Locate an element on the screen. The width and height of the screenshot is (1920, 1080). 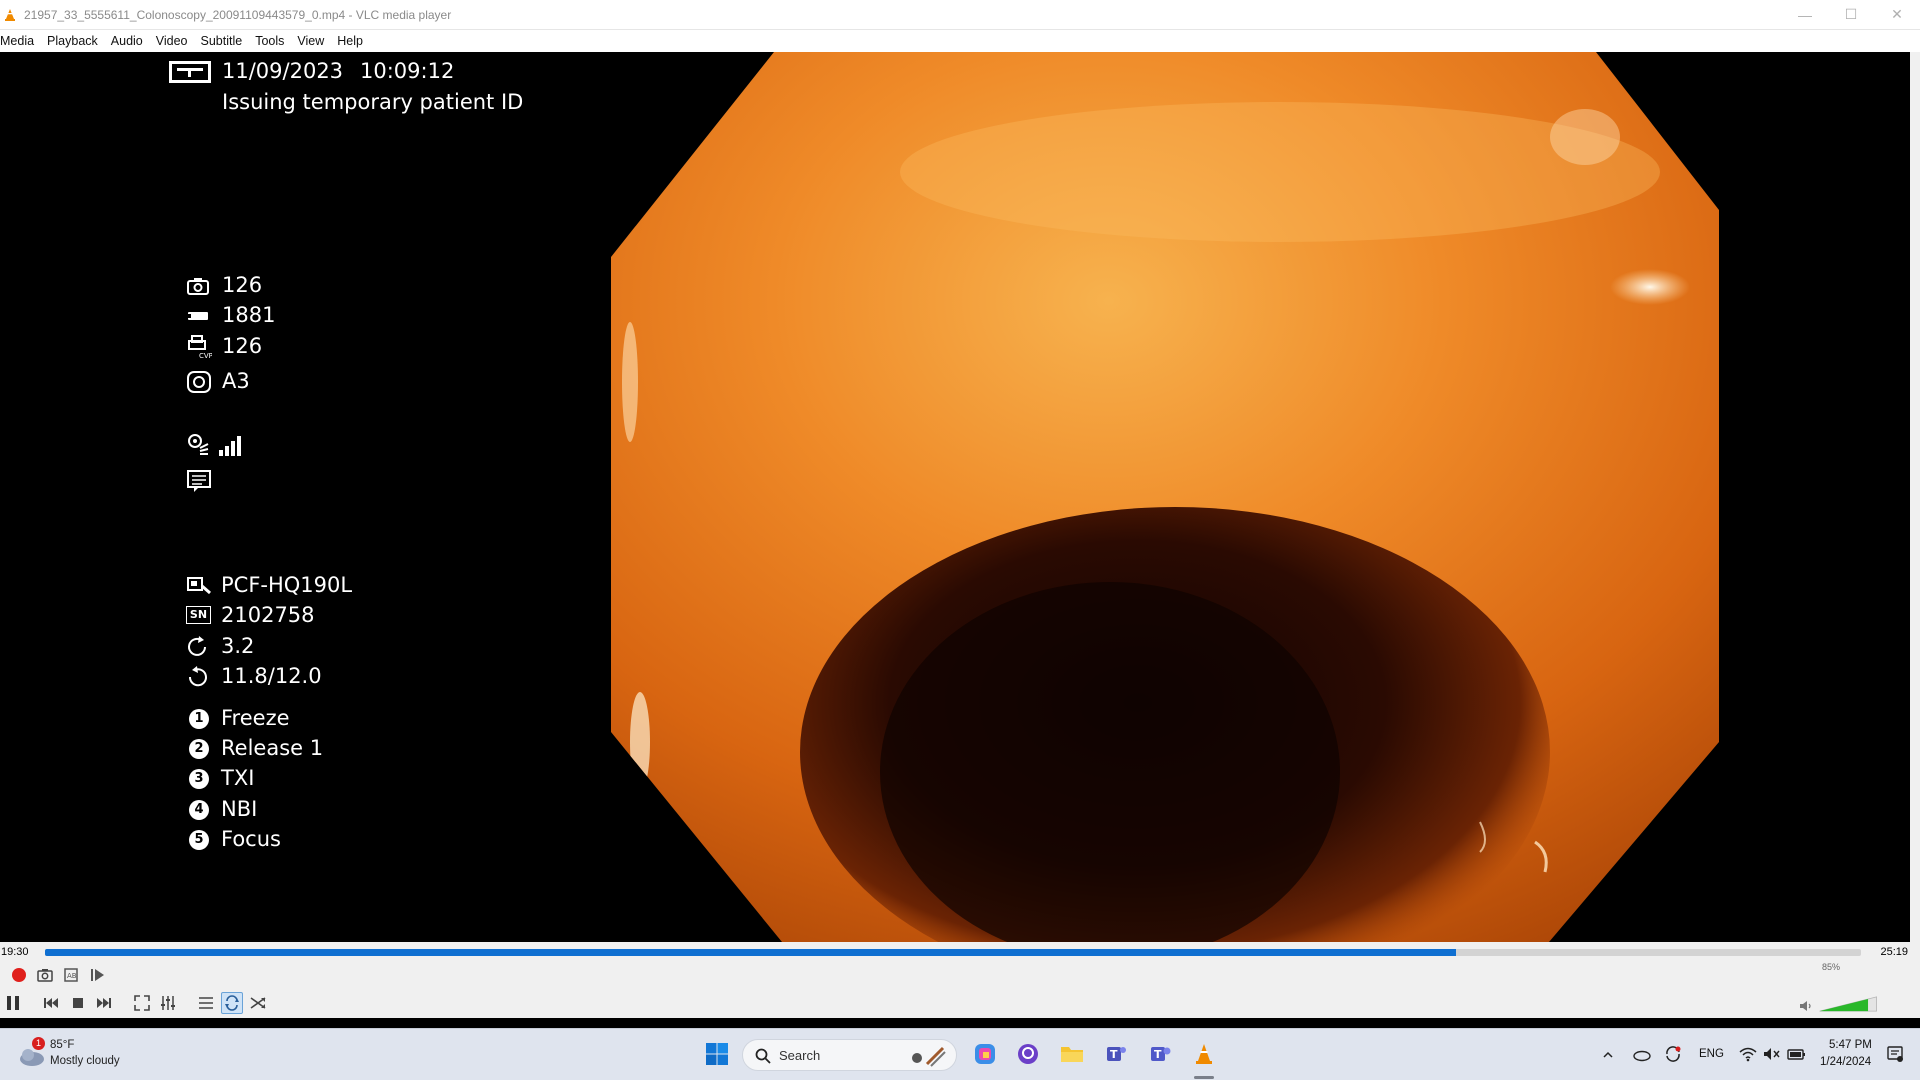
copilot-icon is located at coordinates (985, 1054).